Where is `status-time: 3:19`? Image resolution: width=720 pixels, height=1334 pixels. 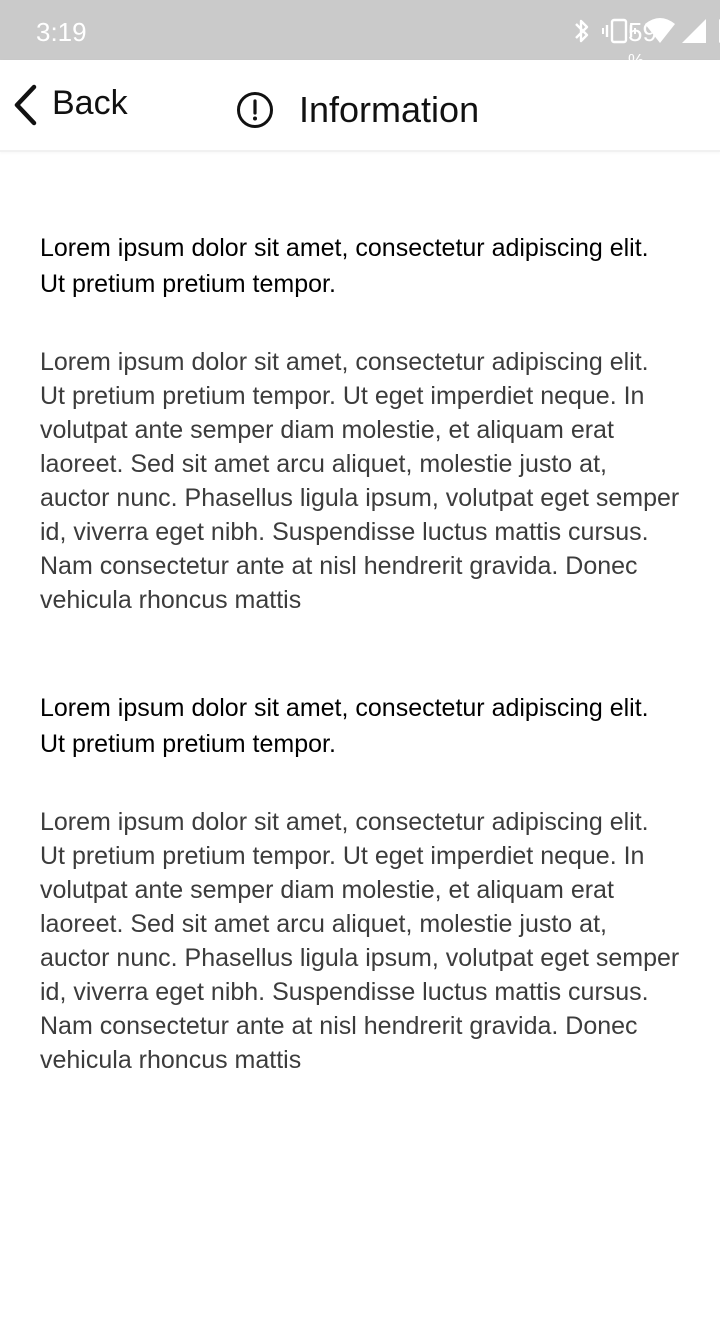 status-time: 3:19 is located at coordinates (61, 32).